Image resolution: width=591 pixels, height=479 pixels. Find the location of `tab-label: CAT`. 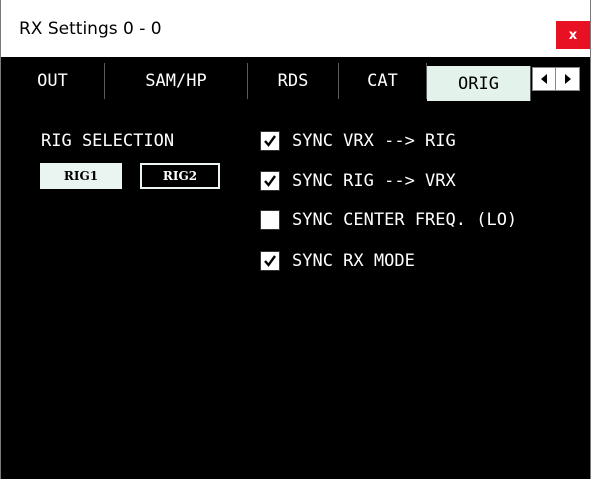

tab-label: CAT is located at coordinates (382, 81).